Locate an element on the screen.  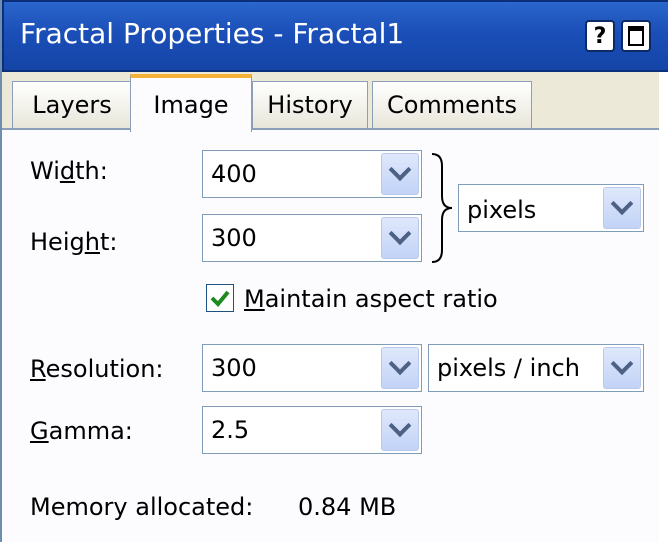
tab-history: History is located at coordinates (310, 104).